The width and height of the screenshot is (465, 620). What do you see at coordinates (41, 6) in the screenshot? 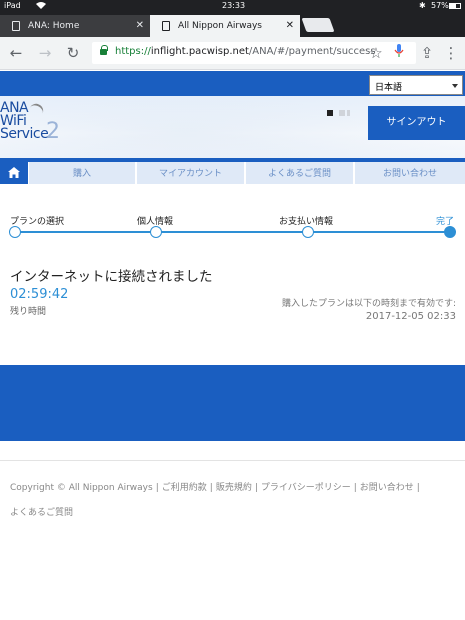
I see `wifi-icon` at bounding box center [41, 6].